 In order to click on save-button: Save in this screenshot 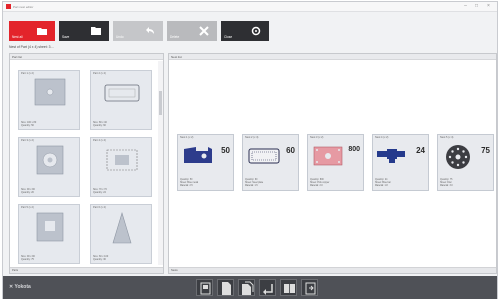, I will do `click(84, 31)`.